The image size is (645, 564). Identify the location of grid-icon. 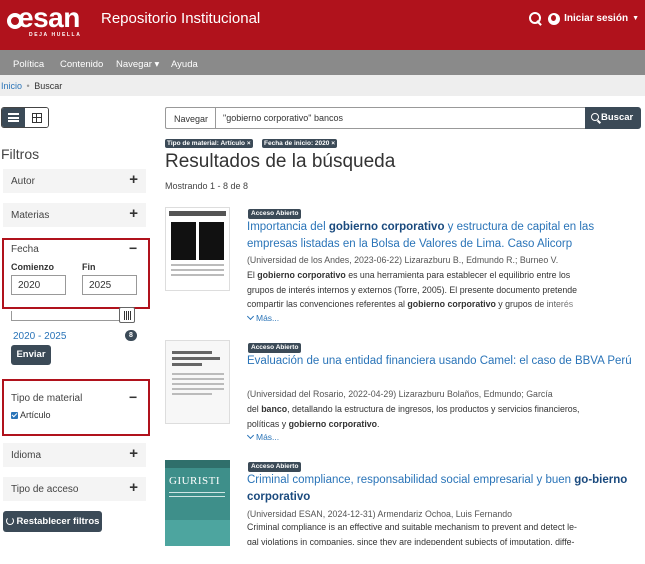
(36, 117).